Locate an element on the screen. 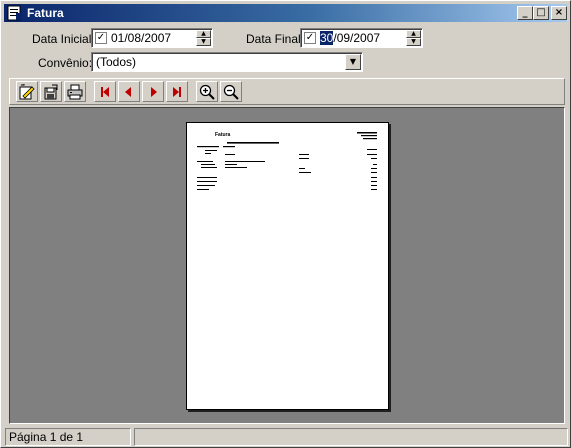 Image resolution: width=571 pixels, height=448 pixels. report-page-title: Fatura is located at coordinates (223, 135).